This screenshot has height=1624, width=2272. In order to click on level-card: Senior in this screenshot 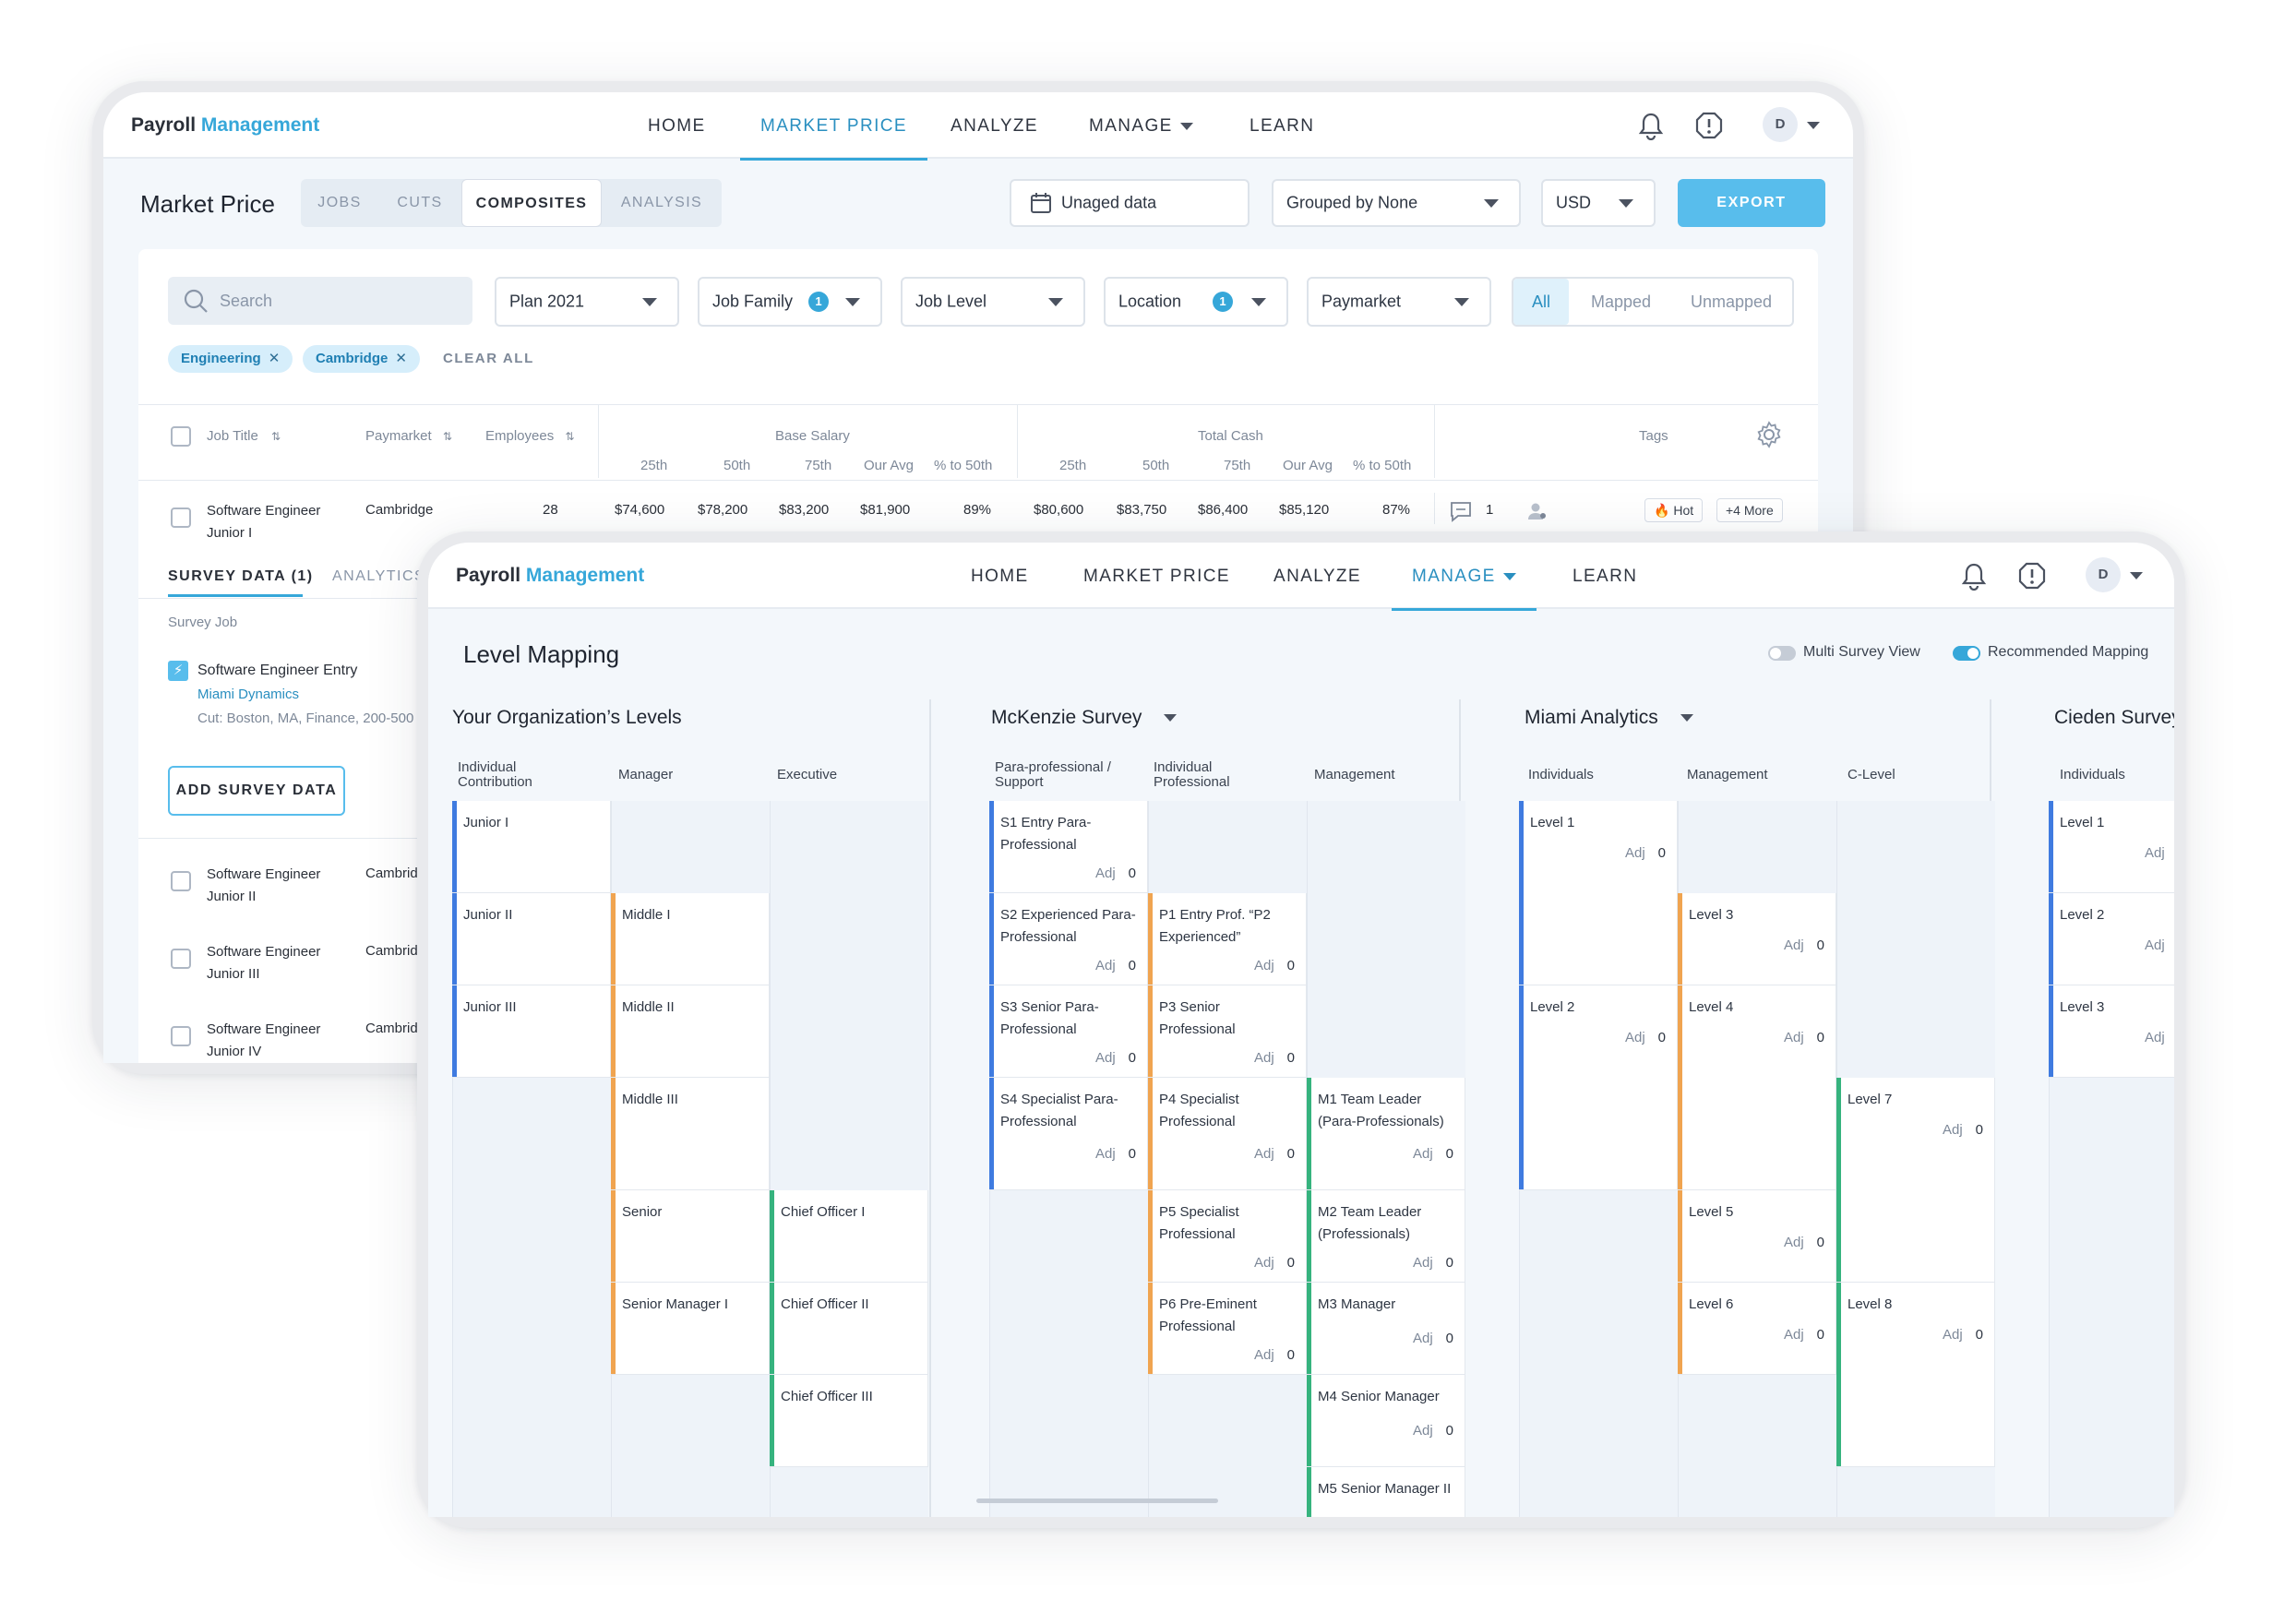, I will do `click(690, 1236)`.